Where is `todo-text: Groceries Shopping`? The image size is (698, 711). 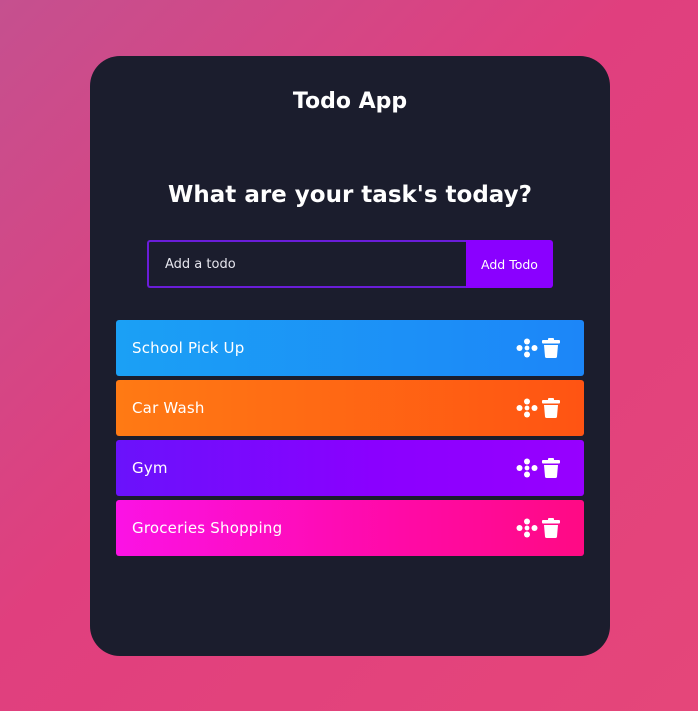 todo-text: Groceries Shopping is located at coordinates (207, 528).